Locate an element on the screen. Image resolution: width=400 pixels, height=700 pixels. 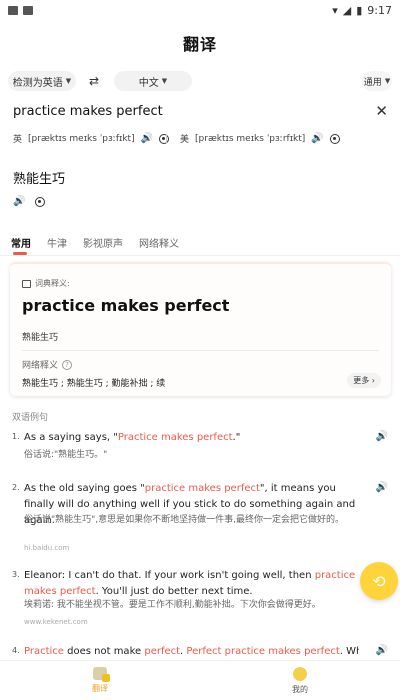
target-language-select: 中文 ▼ is located at coordinates (153, 81).